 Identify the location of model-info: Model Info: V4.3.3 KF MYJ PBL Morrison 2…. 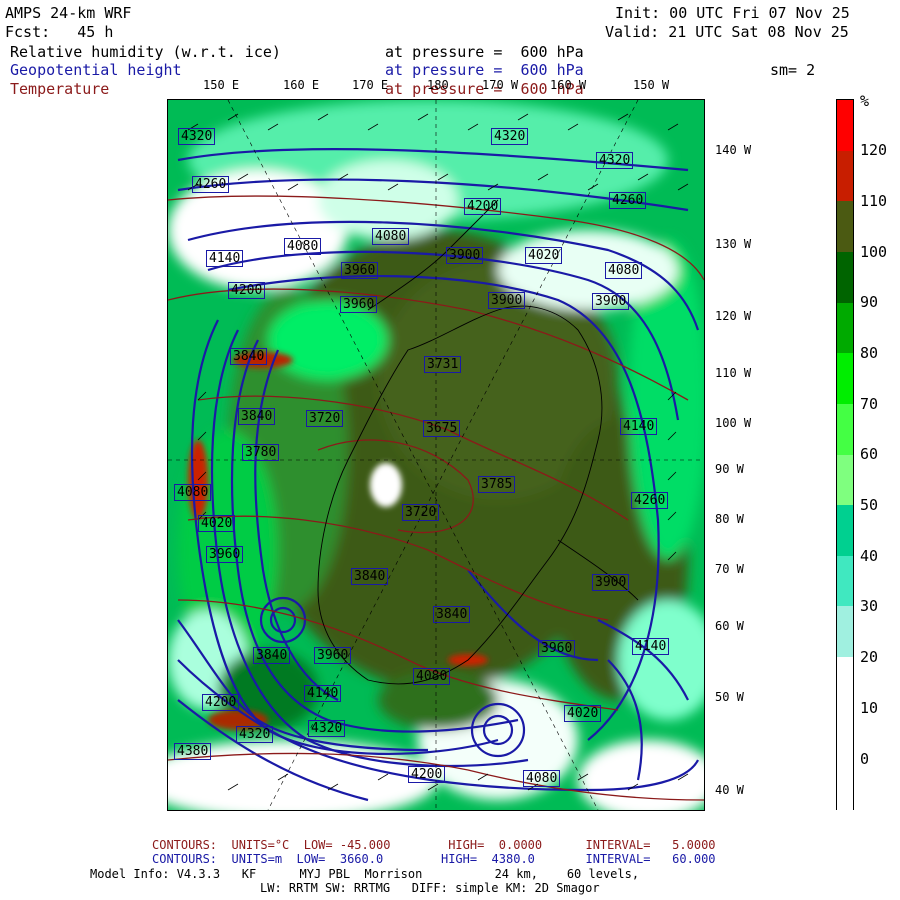
(365, 874).